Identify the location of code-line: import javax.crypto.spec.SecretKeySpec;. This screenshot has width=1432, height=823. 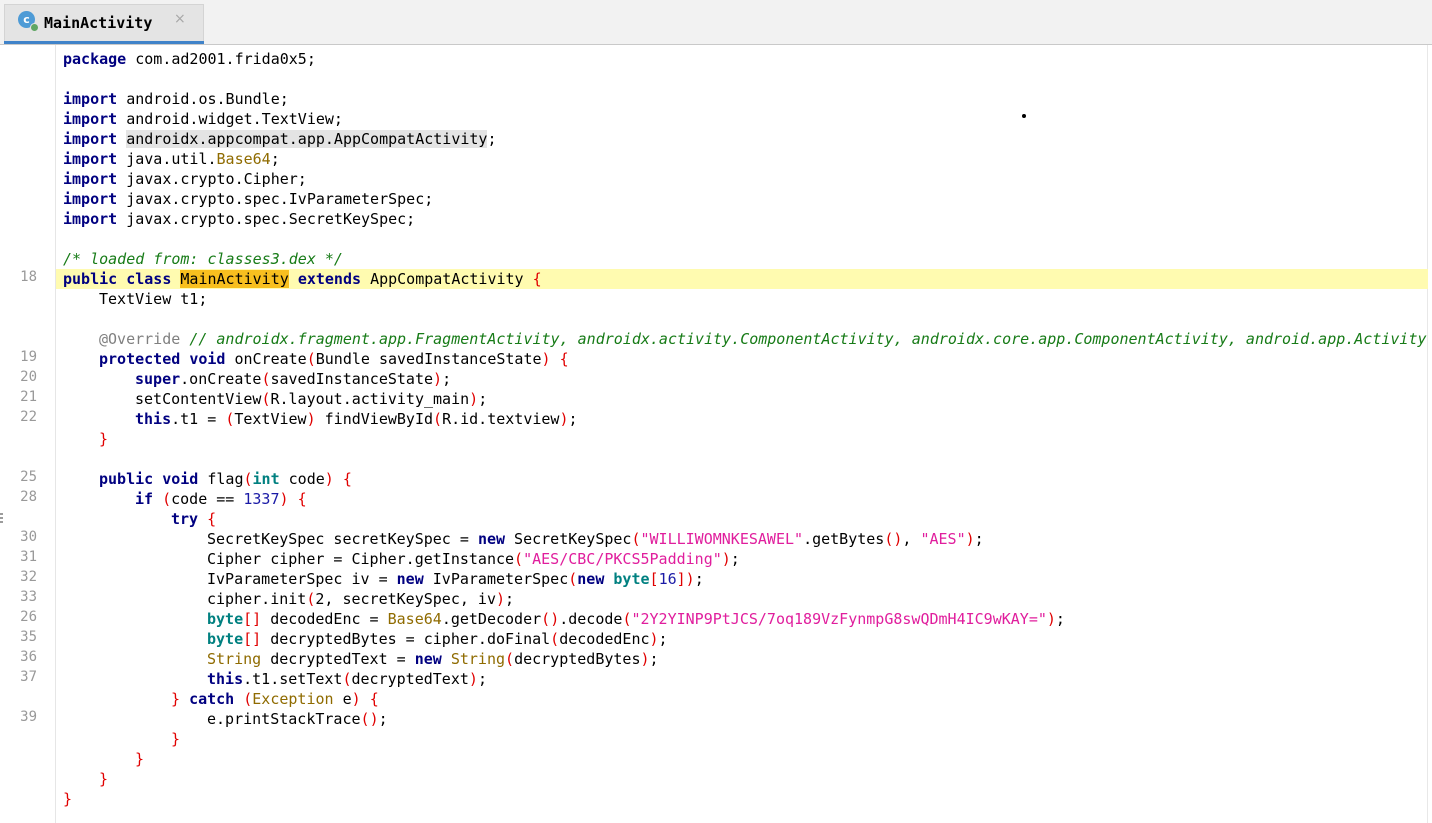
(742, 219).